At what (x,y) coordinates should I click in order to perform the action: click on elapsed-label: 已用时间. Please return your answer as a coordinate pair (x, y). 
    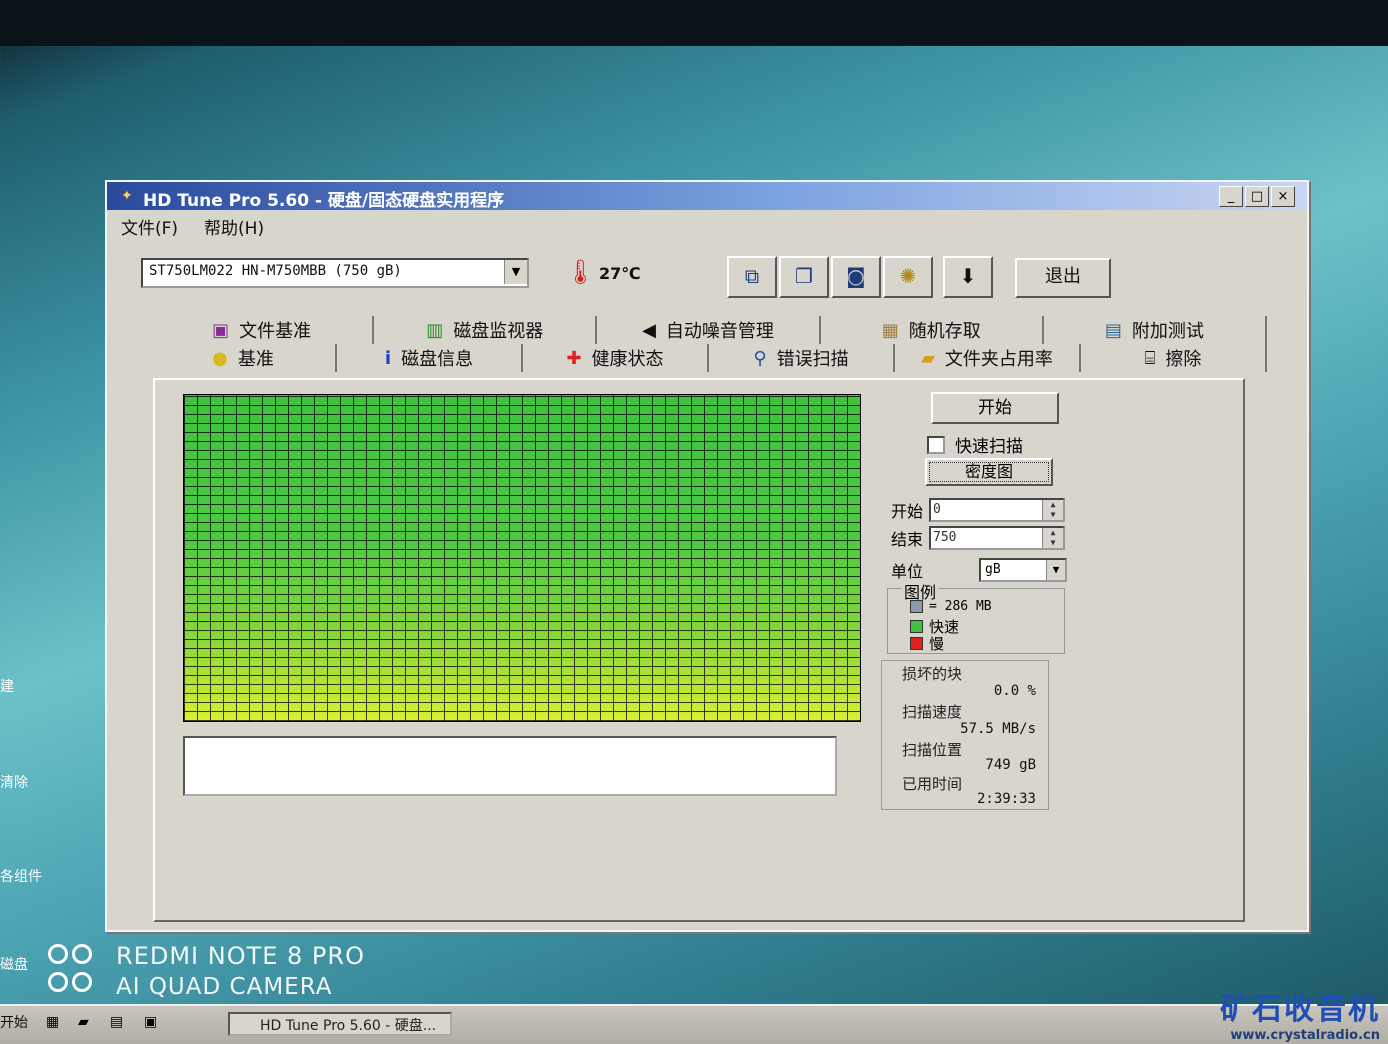
    Looking at the image, I should click on (932, 784).